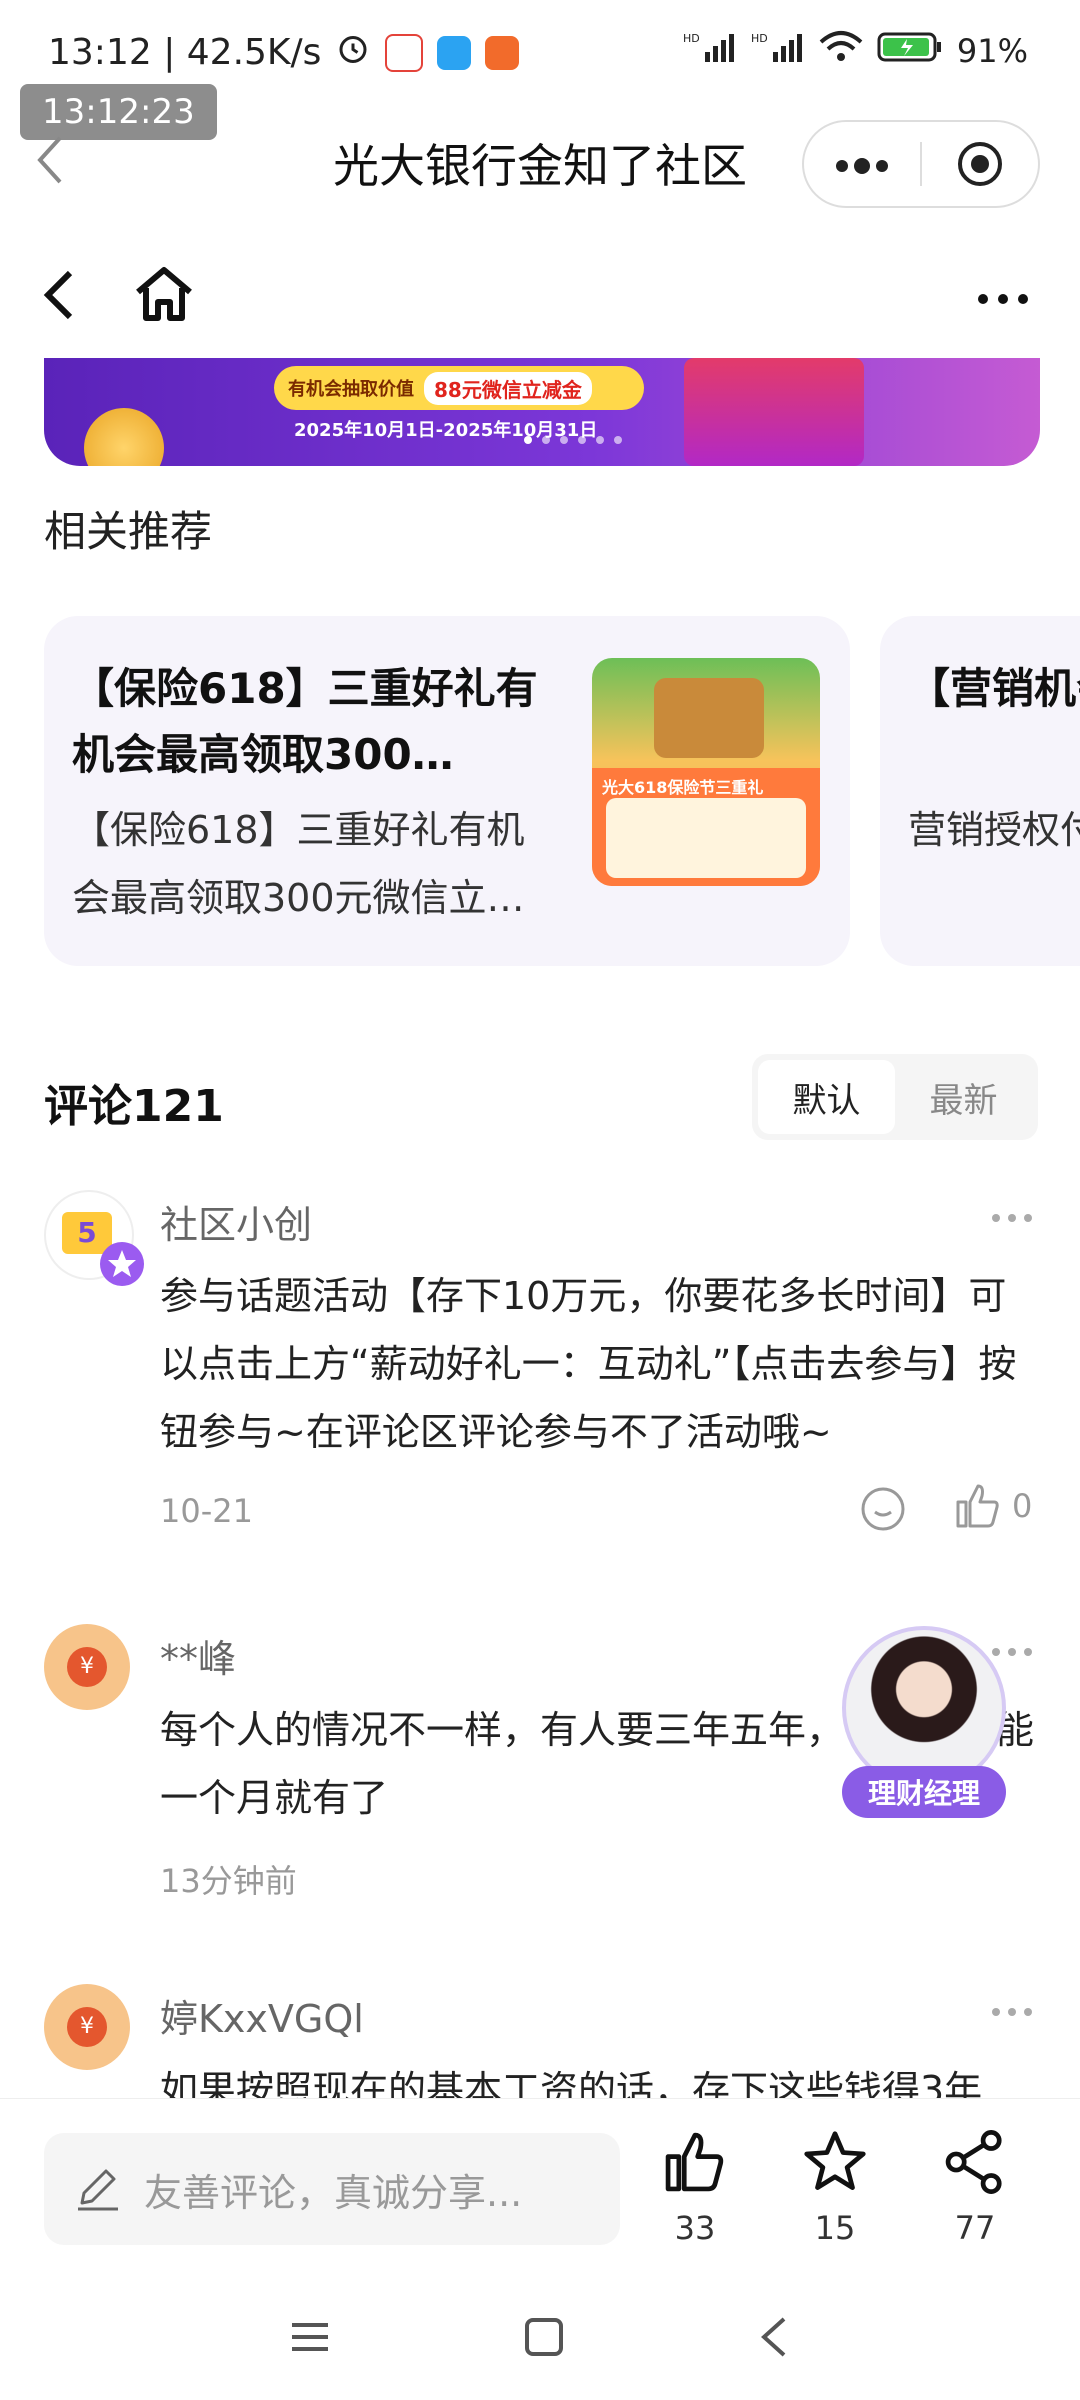  What do you see at coordinates (980, 791) in the screenshot?
I see `recommend-card: 【营销机会赢 营销授权付即抽` at bounding box center [980, 791].